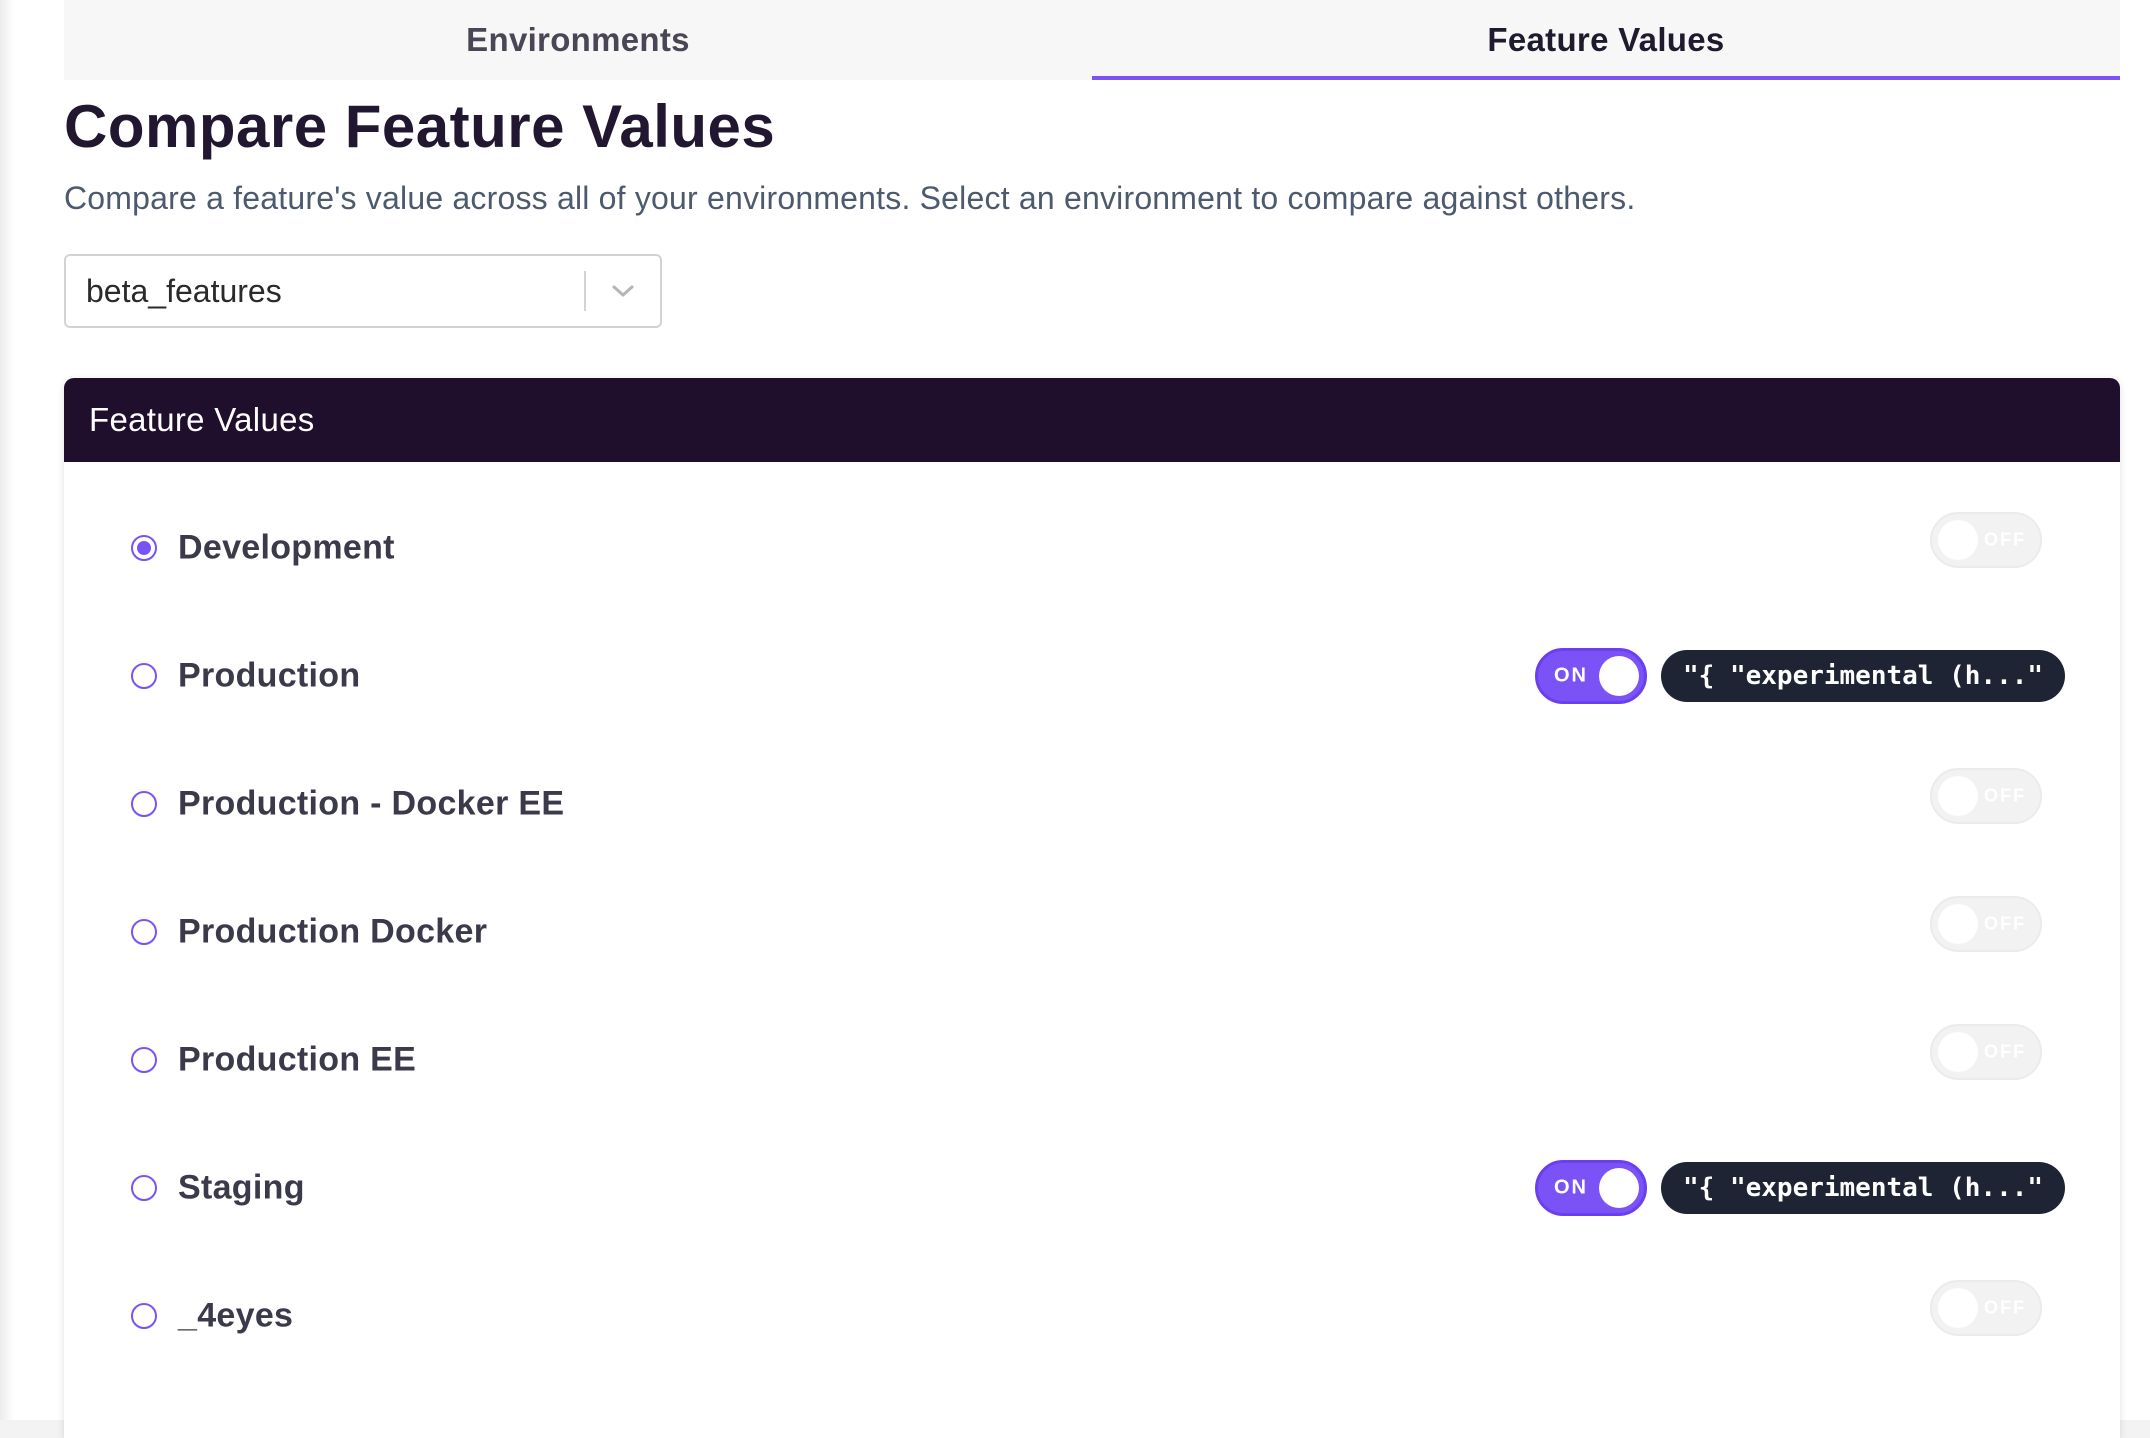  Describe the element at coordinates (7, 710) in the screenshot. I see `left-edge-shadow` at that location.